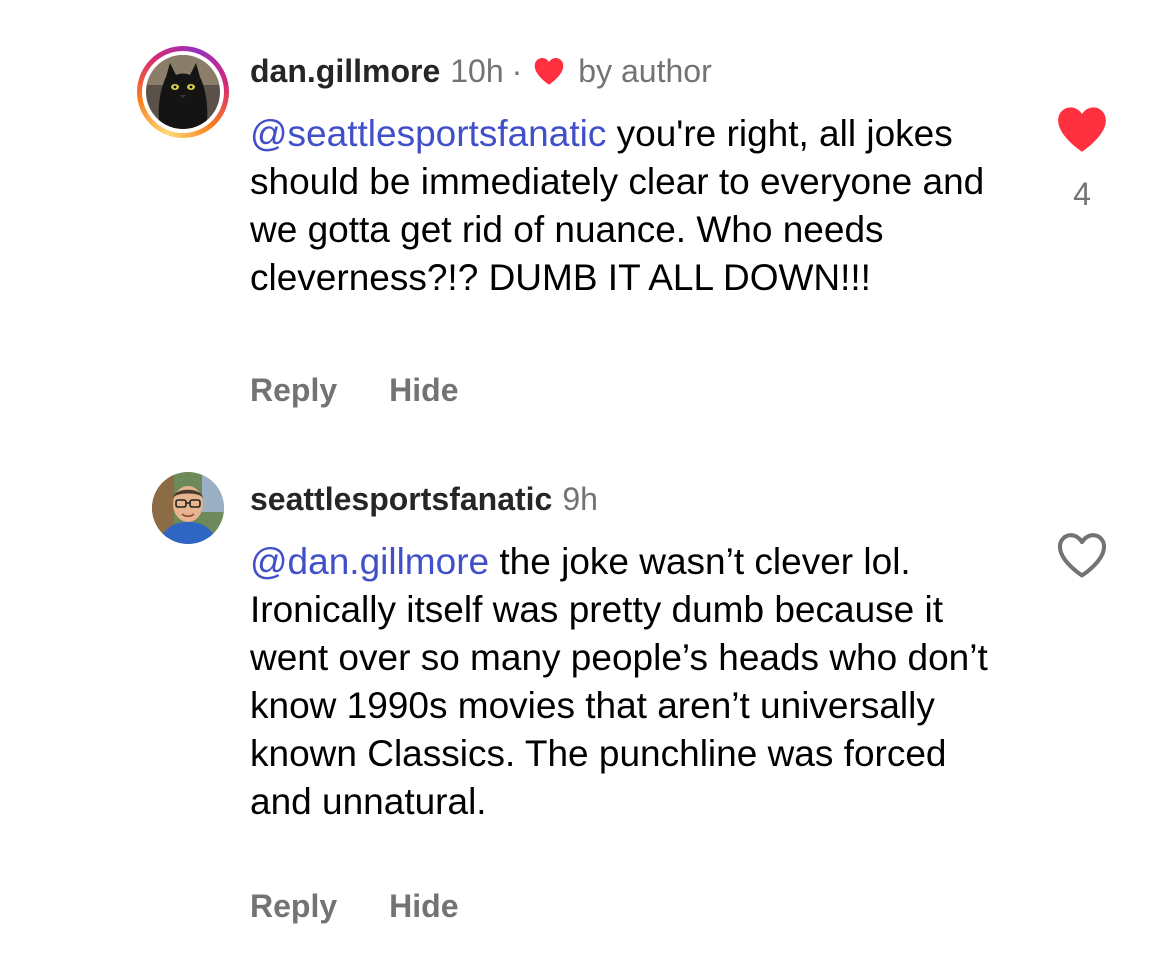  Describe the element at coordinates (549, 71) in the screenshot. I see `heart-icon` at that location.